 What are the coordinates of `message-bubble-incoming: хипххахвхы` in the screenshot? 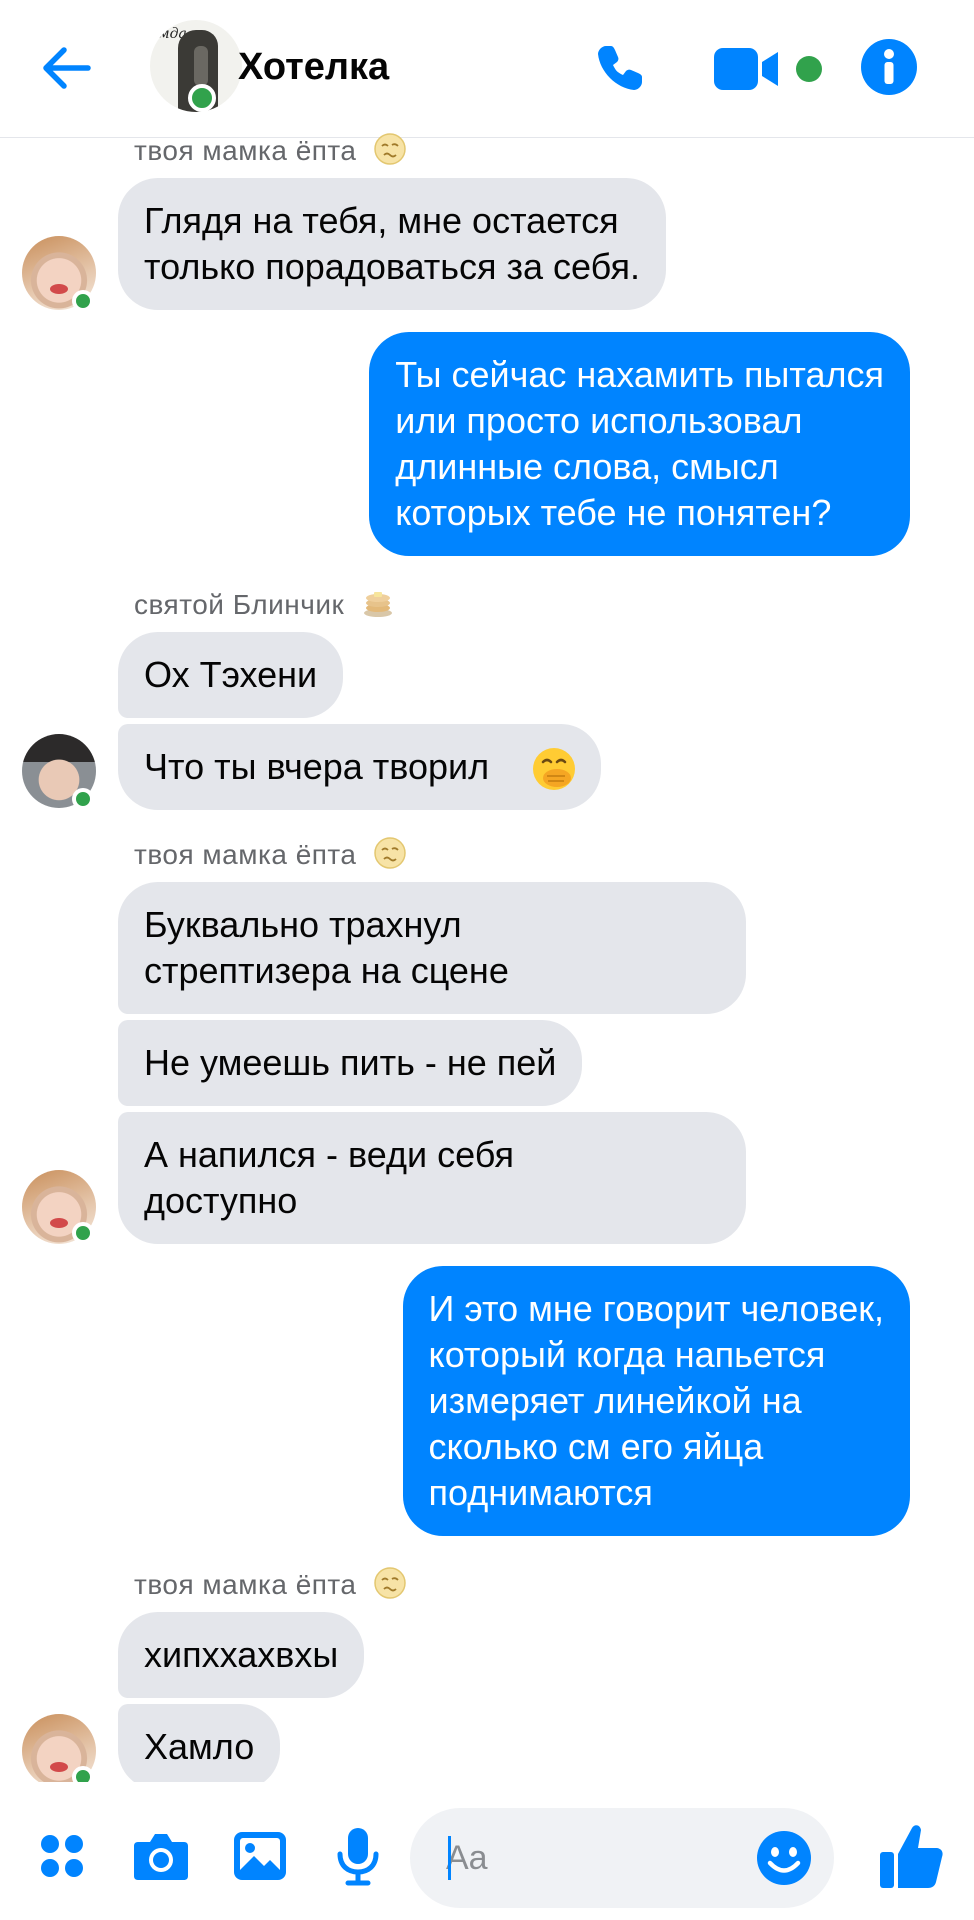 It's located at (241, 1655).